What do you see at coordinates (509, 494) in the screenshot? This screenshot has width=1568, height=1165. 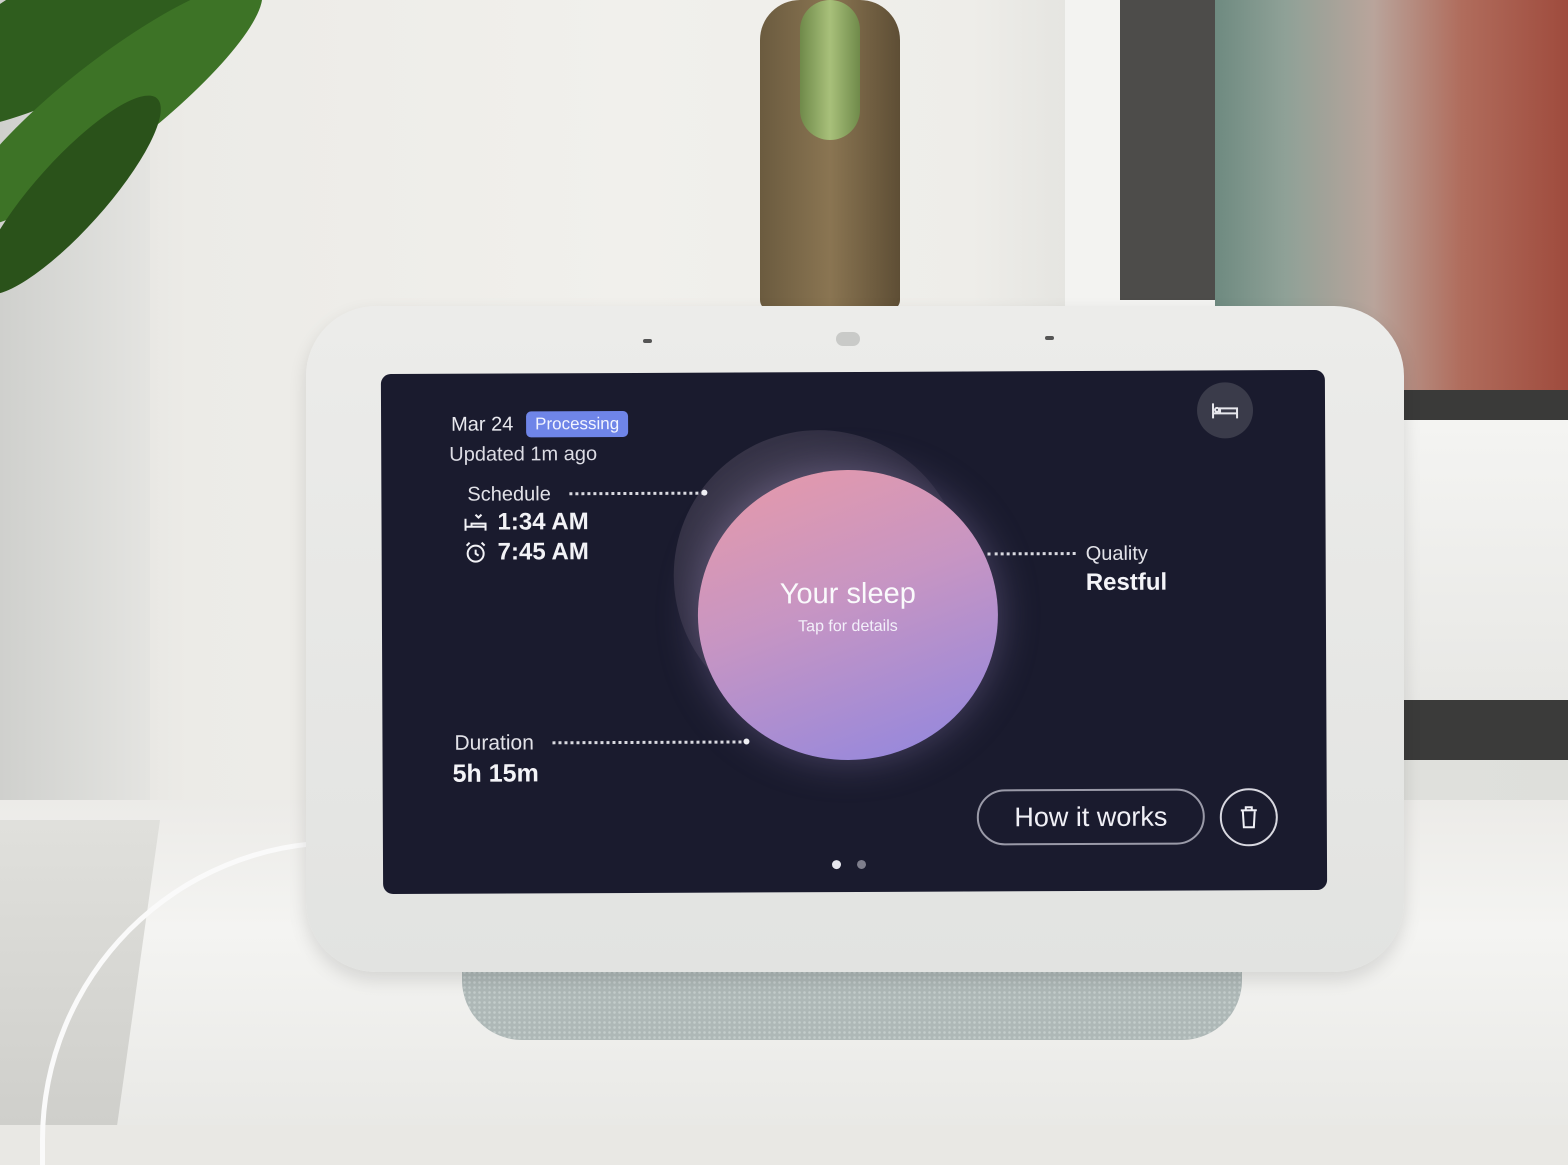 I see `schedule-label: Schedule` at bounding box center [509, 494].